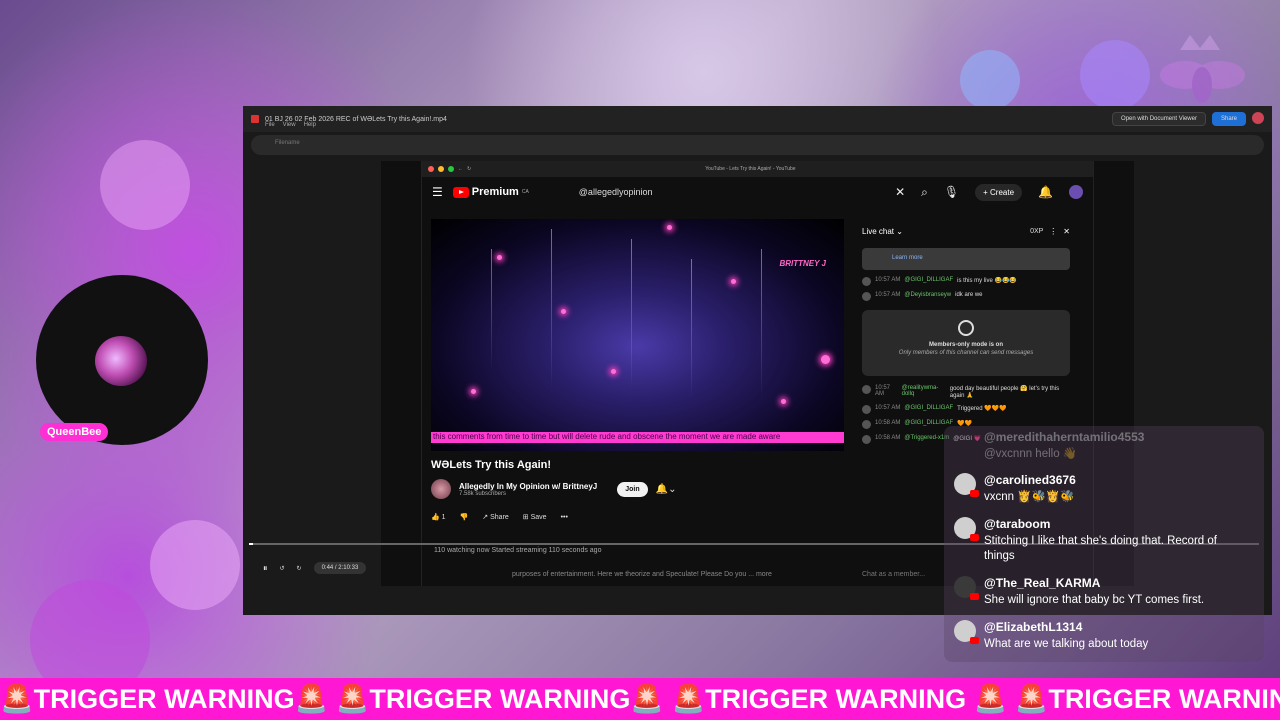 The image size is (1280, 720). Describe the element at coordinates (464, 517) in the screenshot. I see `dislike-button: 👎` at that location.